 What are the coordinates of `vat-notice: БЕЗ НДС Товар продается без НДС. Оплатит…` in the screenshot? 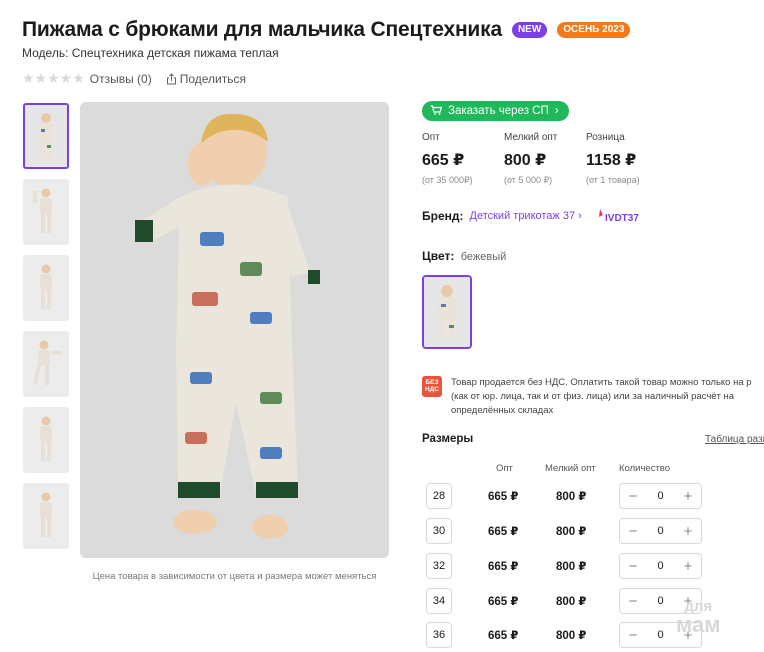 It's located at (593, 397).